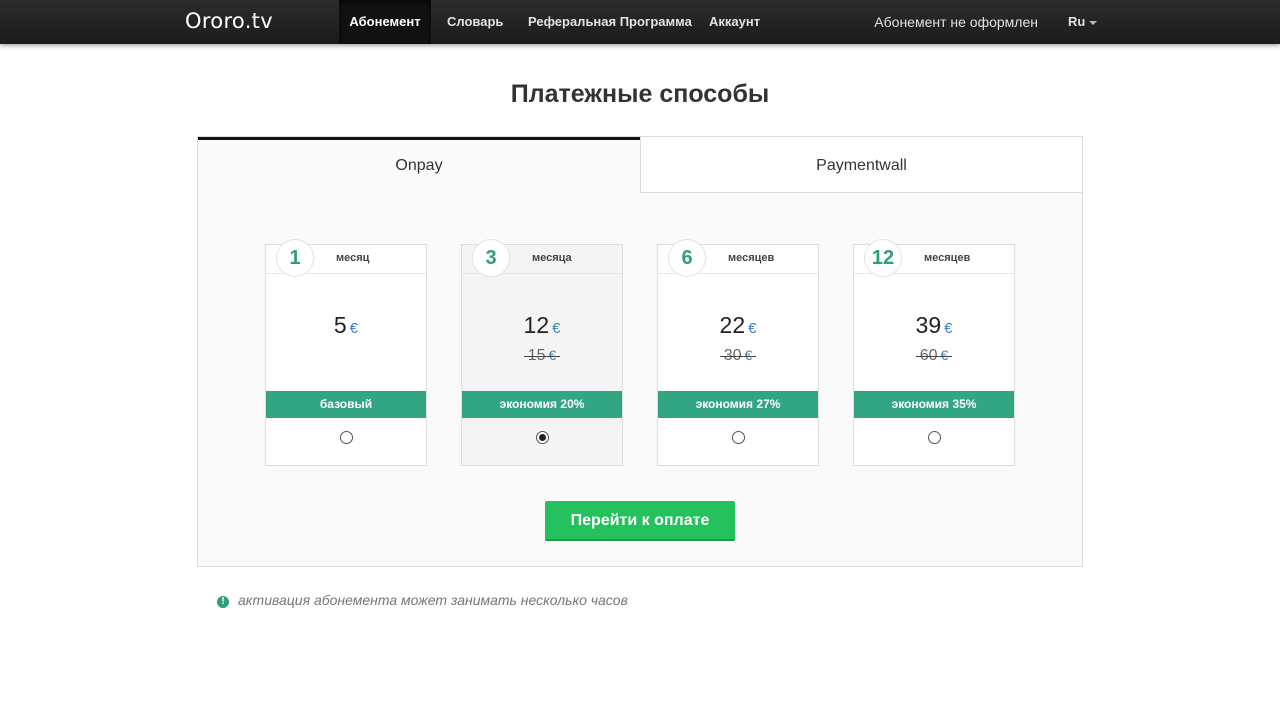 This screenshot has width=1280, height=720. What do you see at coordinates (928, 355) in the screenshot?
I see `old-price-value: 60` at bounding box center [928, 355].